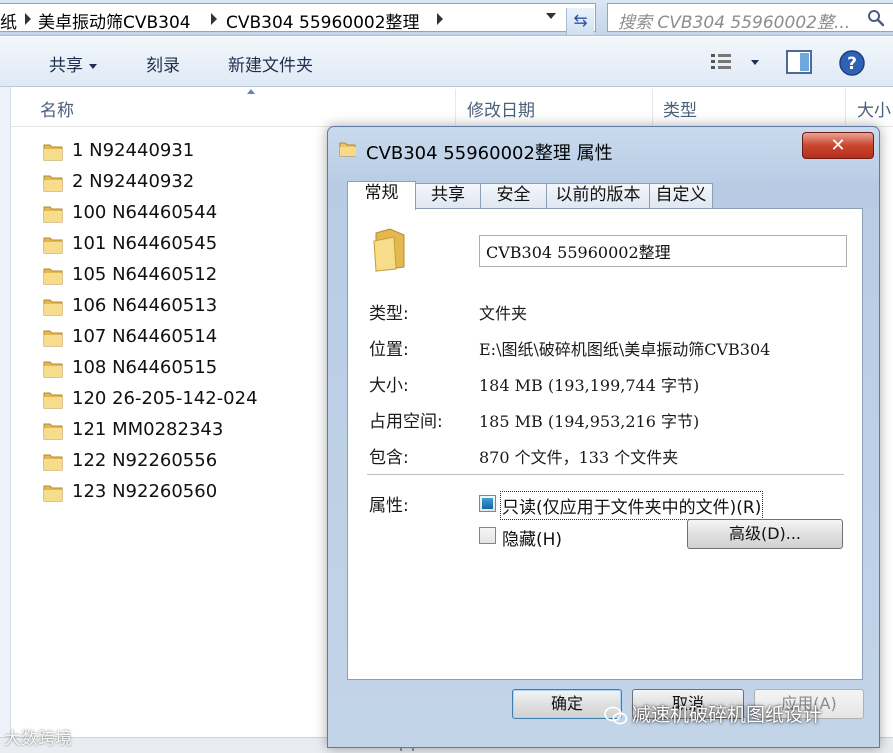 Image resolution: width=893 pixels, height=753 pixels. Describe the element at coordinates (178, 463) in the screenshot. I see `list-item: 122 N92260556` at that location.